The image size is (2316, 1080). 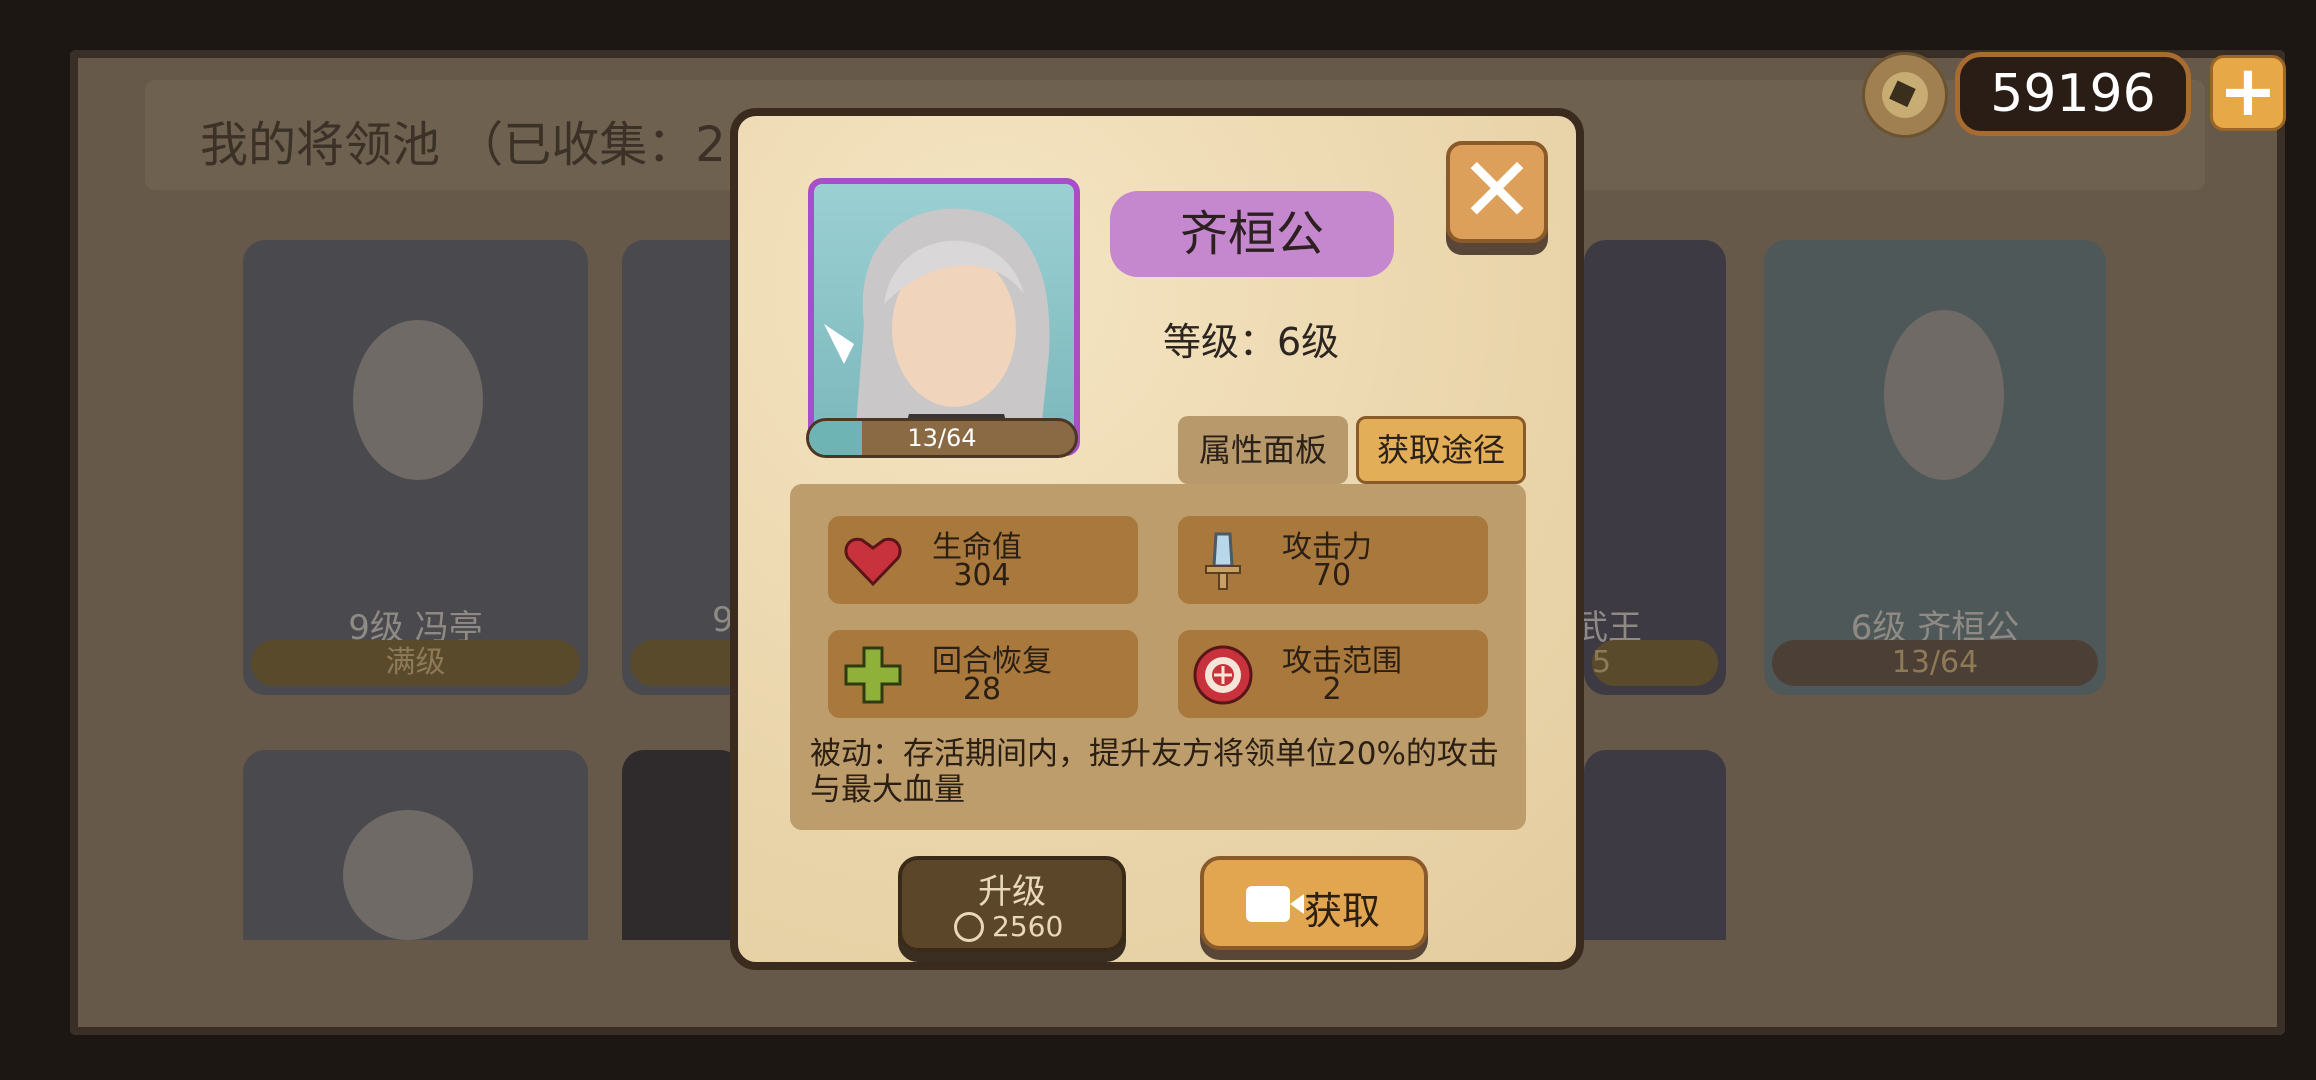 What do you see at coordinates (1275, 904) in the screenshot?
I see `video-icon` at bounding box center [1275, 904].